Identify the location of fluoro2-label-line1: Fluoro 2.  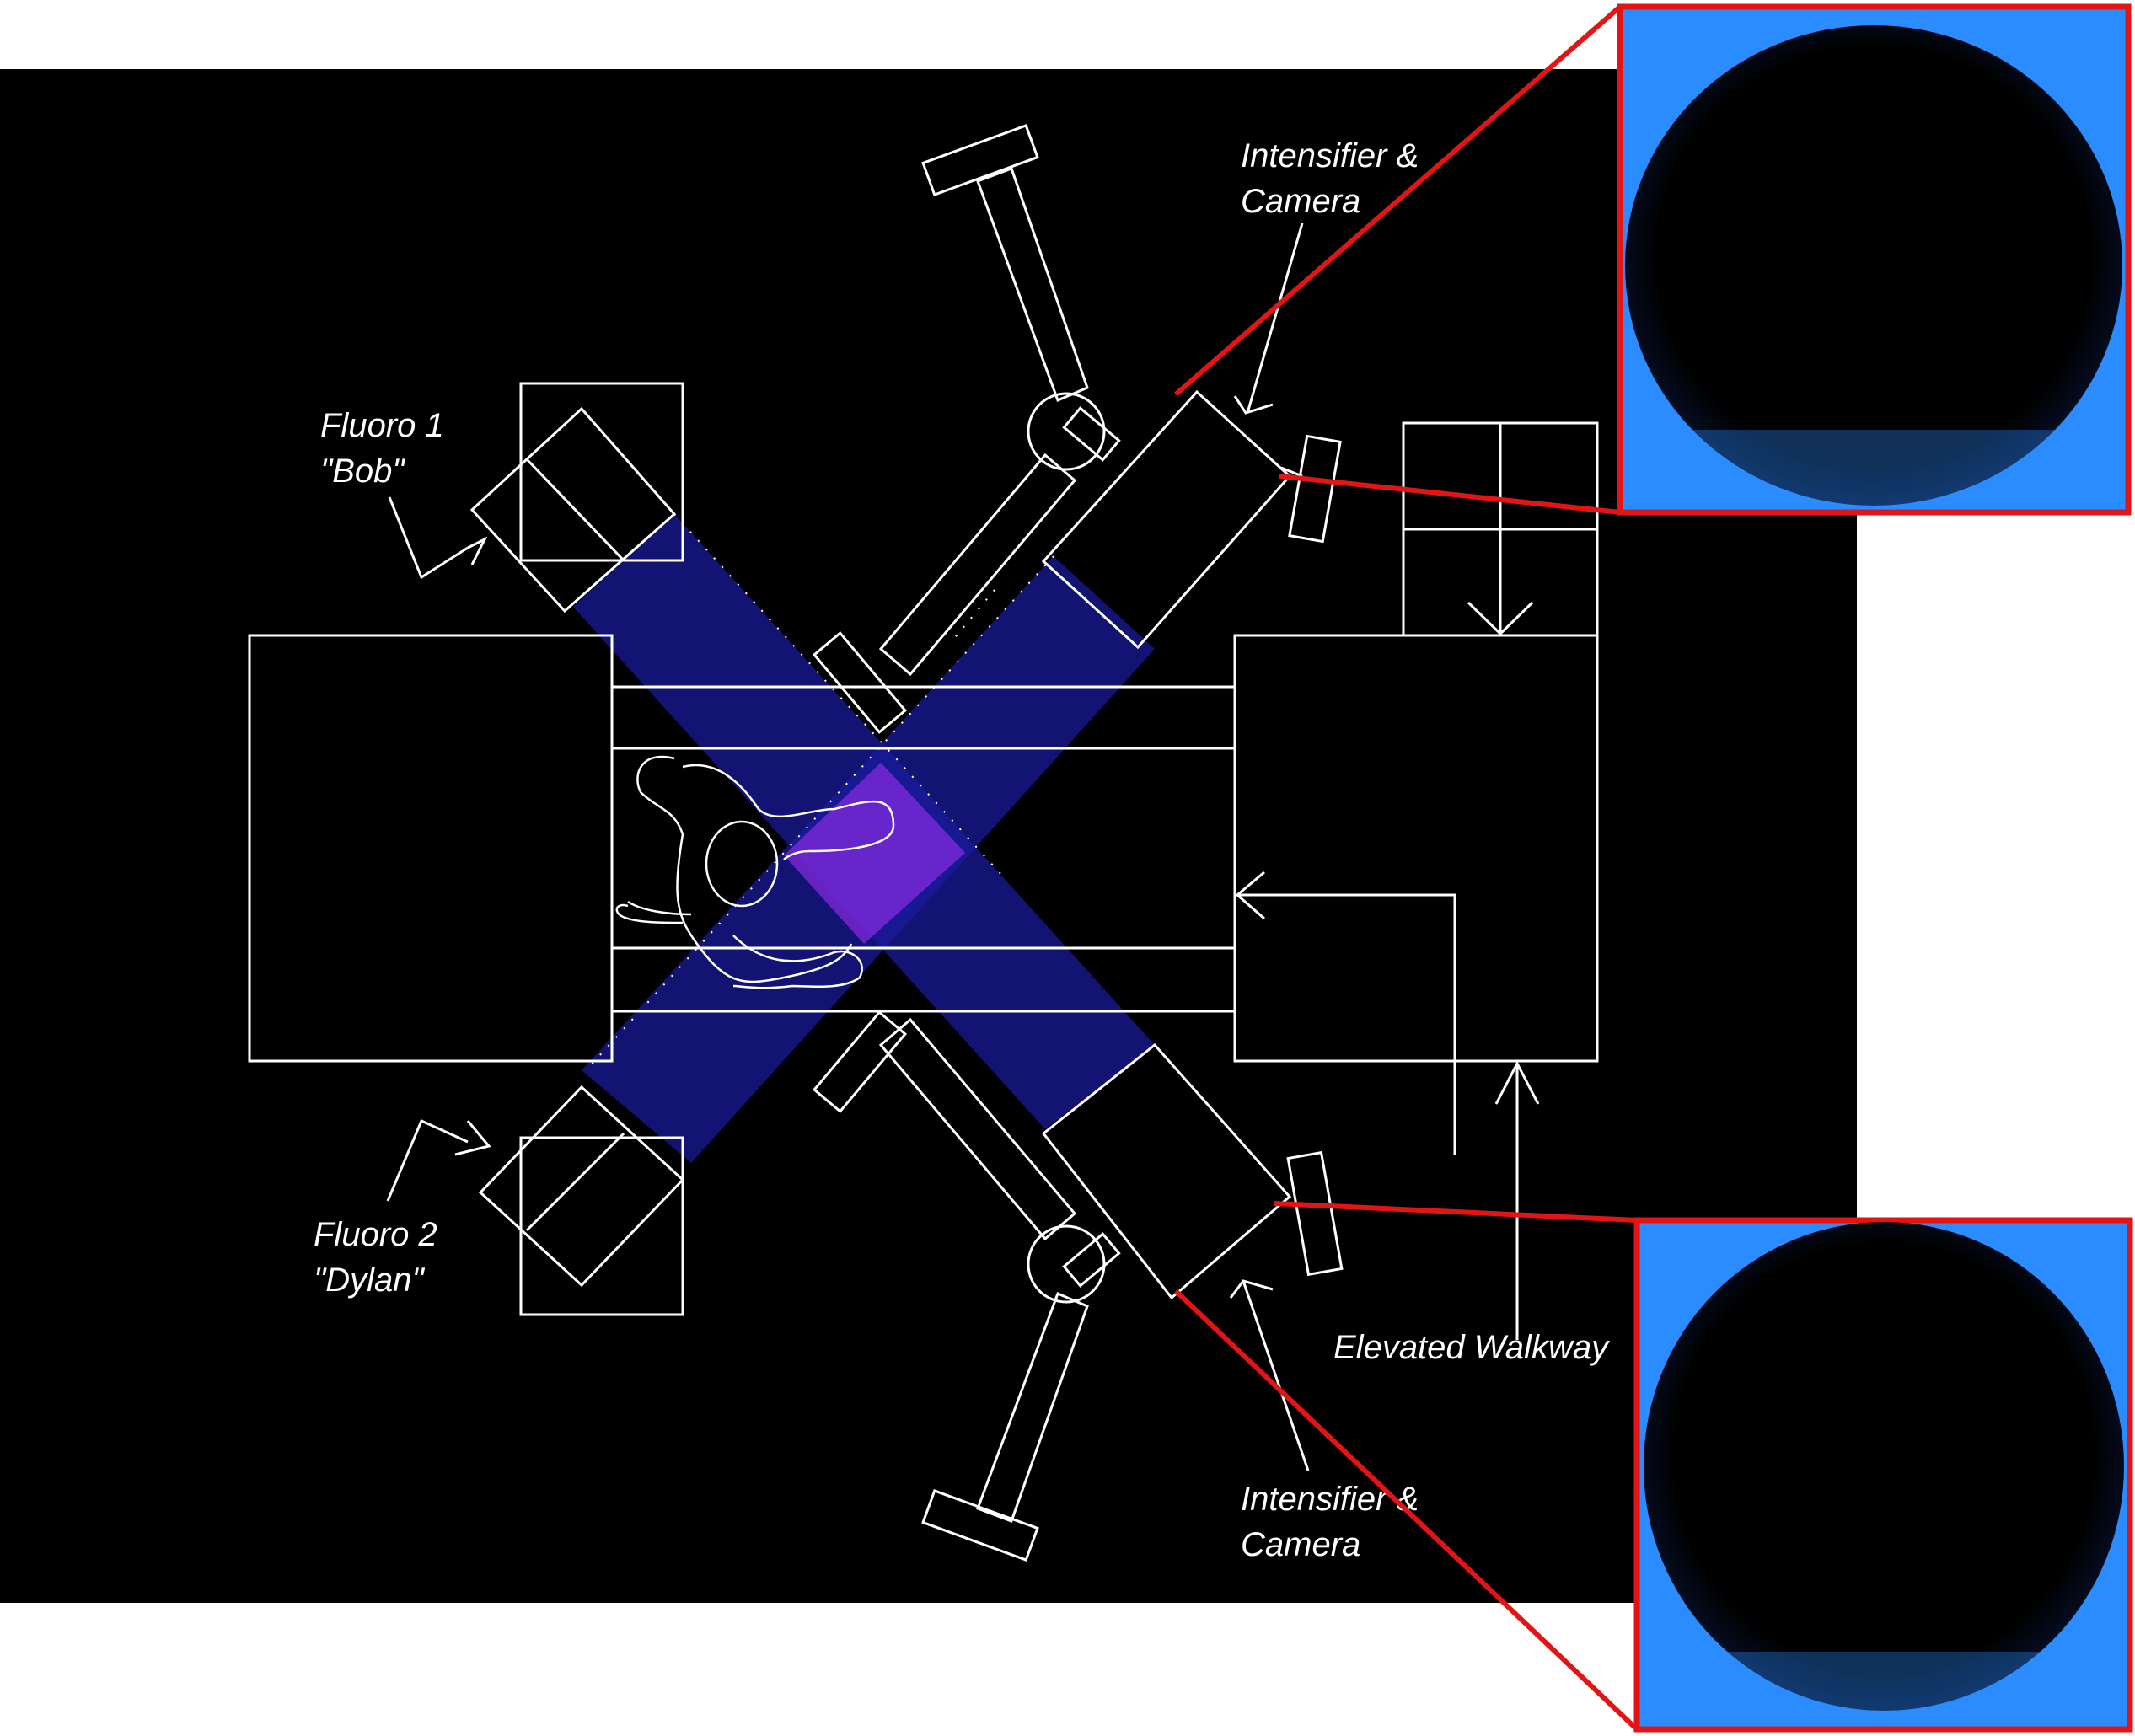
(376, 1234).